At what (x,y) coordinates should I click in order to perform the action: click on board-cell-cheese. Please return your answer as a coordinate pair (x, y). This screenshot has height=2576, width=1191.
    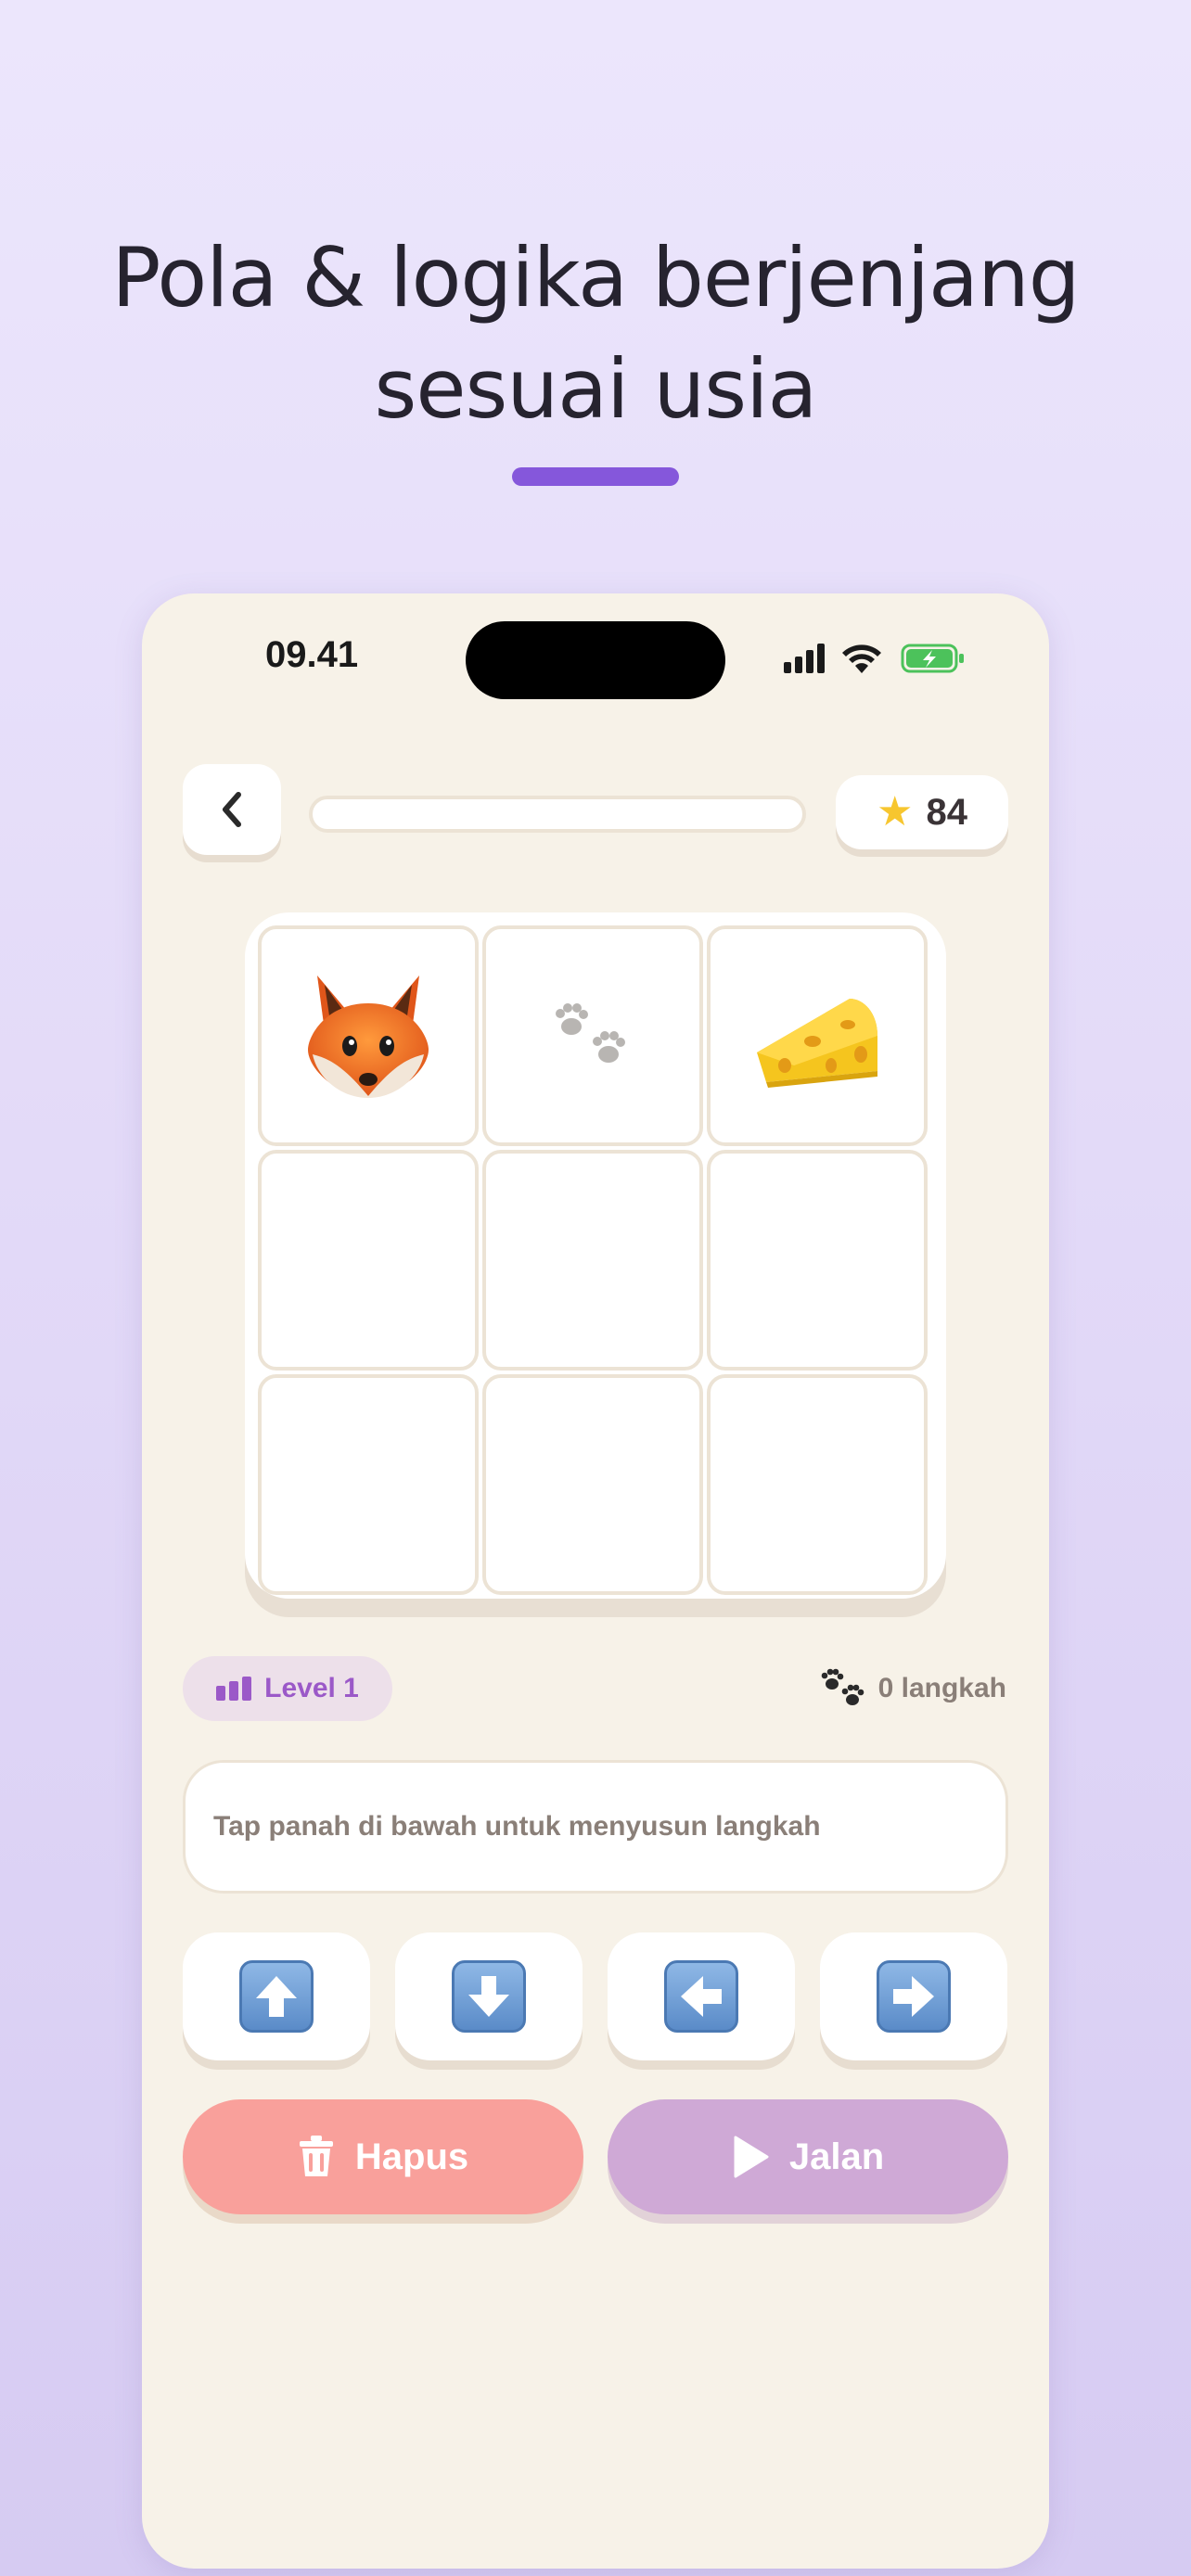
    Looking at the image, I should click on (817, 1035).